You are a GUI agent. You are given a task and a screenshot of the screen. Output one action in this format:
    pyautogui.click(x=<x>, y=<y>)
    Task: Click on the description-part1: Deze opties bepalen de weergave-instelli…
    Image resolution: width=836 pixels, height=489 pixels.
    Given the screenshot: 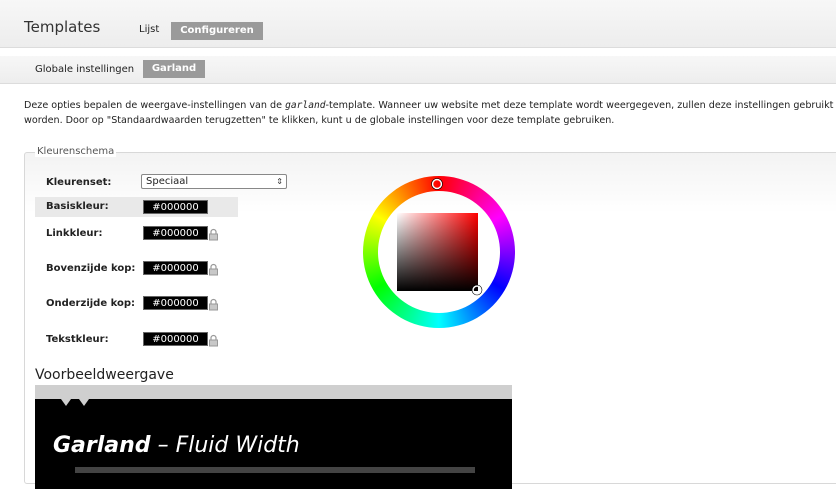 What is the action you would take?
    pyautogui.click(x=155, y=105)
    